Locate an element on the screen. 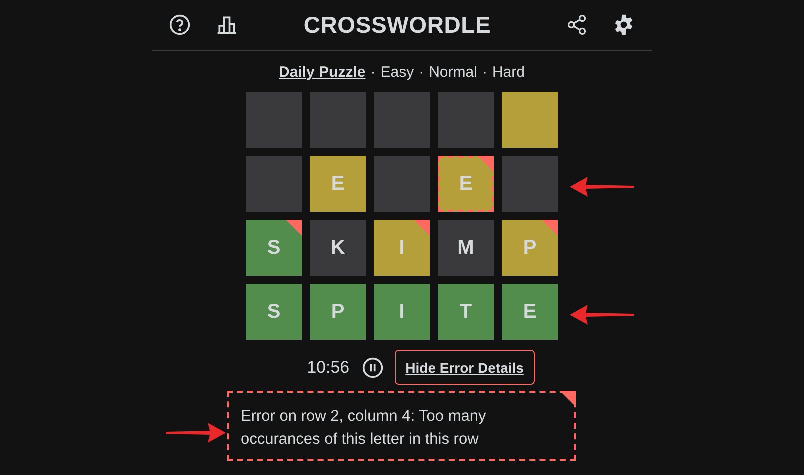  settings-icon is located at coordinates (624, 25).